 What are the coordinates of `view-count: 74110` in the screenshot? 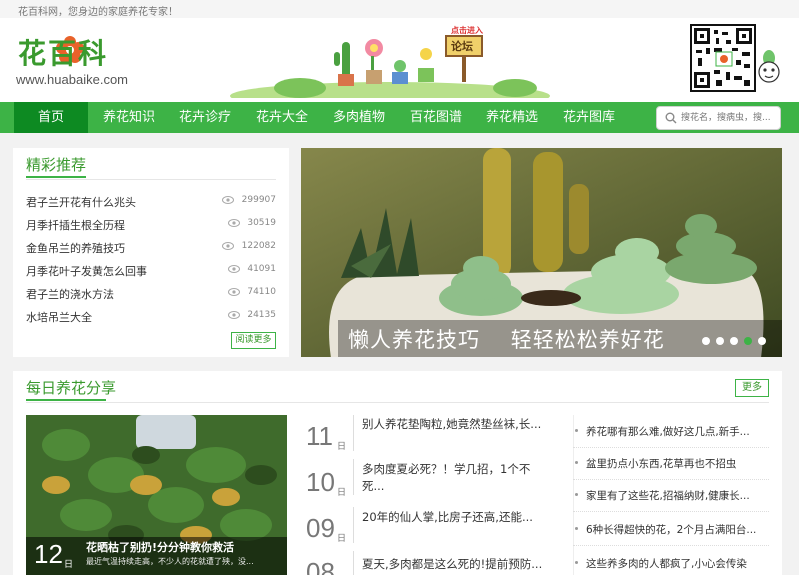 It's located at (261, 292).